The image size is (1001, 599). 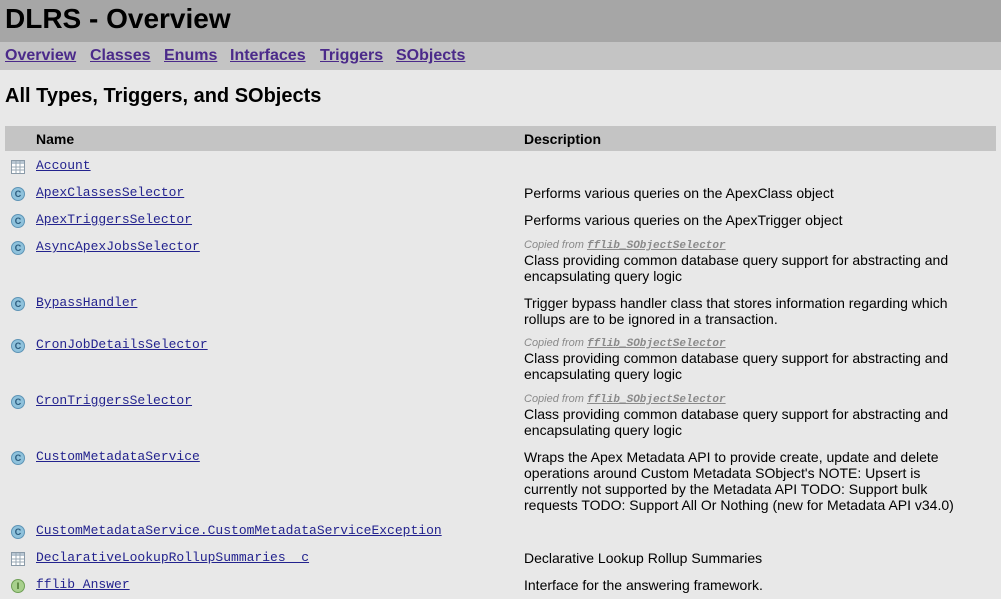 What do you see at coordinates (163, 96) in the screenshot?
I see `section-title: All Types, Triggers, and SObjects` at bounding box center [163, 96].